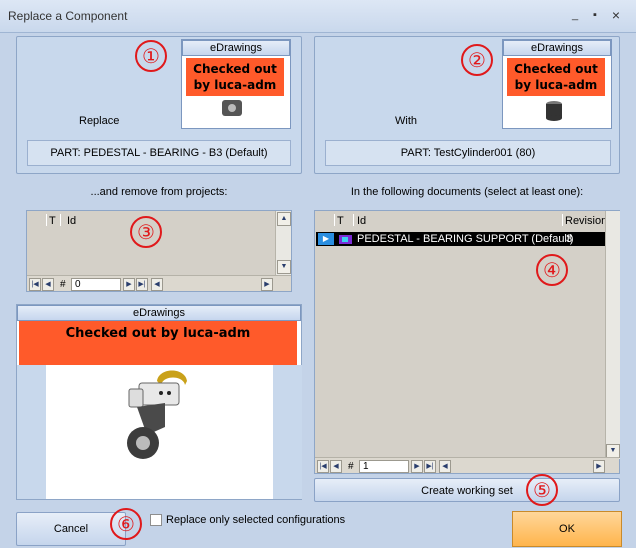 Image resolution: width=636 pixels, height=548 pixels. I want to click on with-checked-out-banner: Checked out by luca-adm, so click(556, 77).